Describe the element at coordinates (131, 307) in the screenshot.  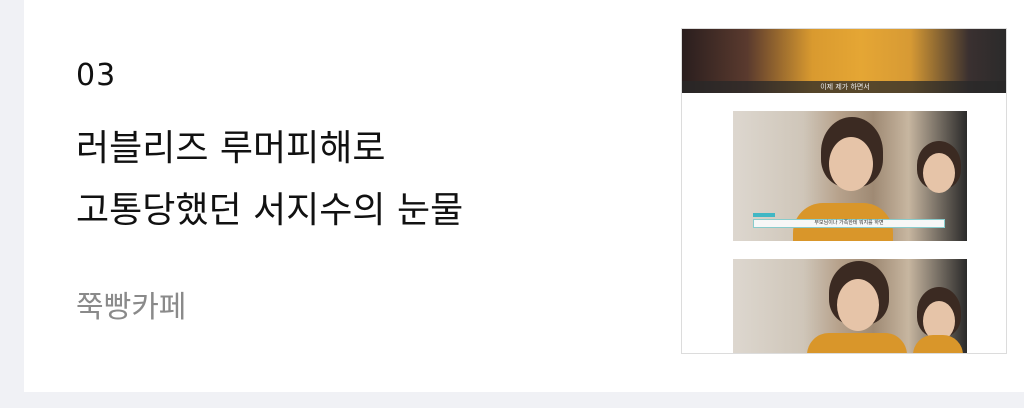
I see `article-source: 쭉빵카페` at that location.